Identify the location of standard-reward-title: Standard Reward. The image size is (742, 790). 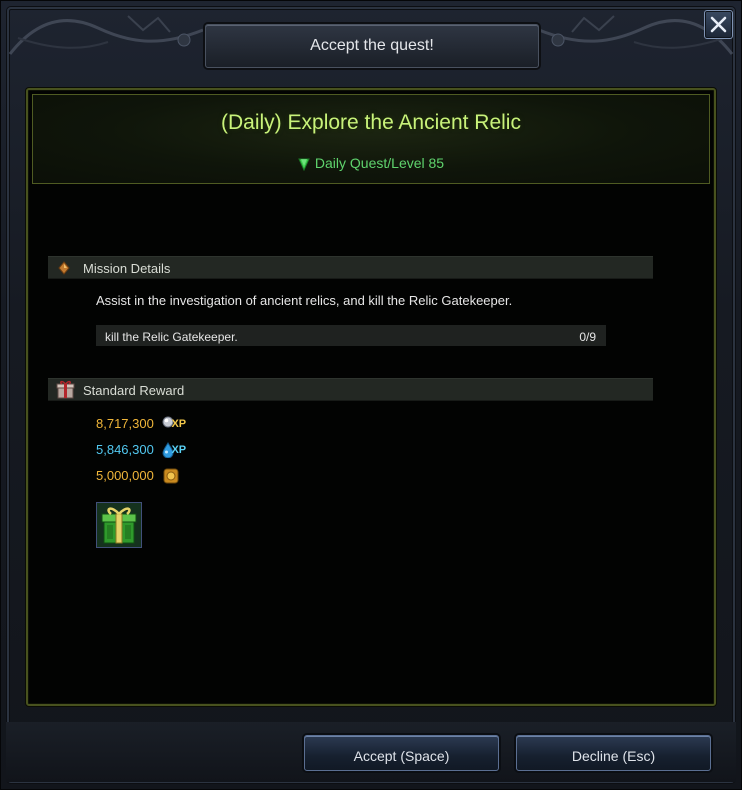
(134, 390).